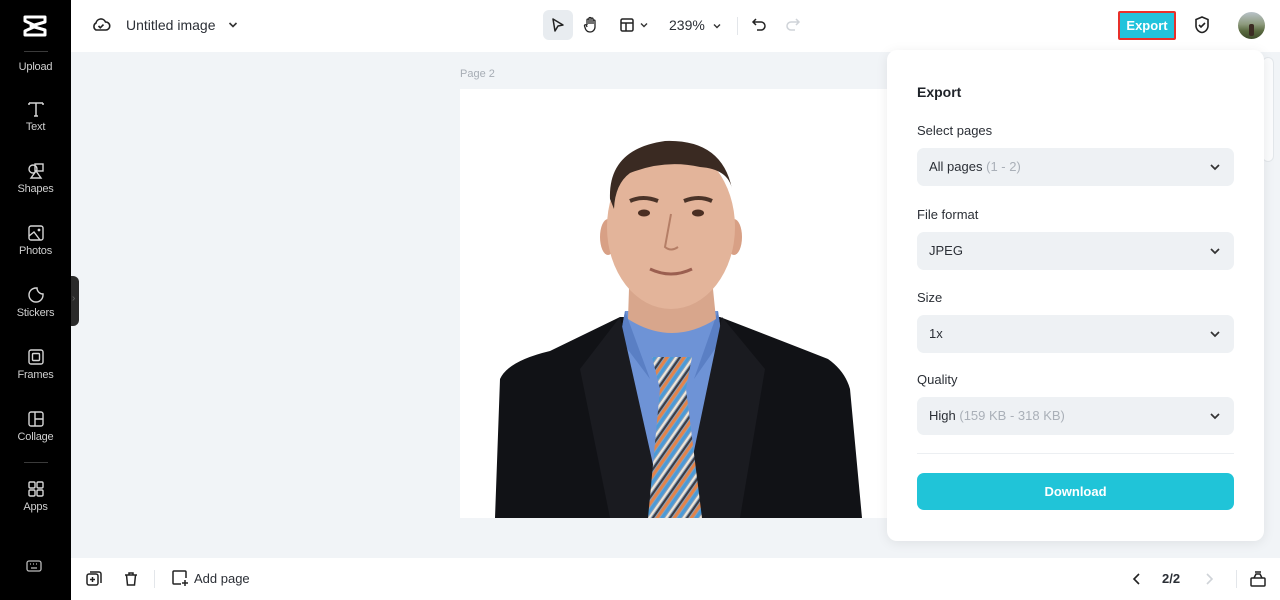 The height and width of the screenshot is (600, 1280). Describe the element at coordinates (94, 579) in the screenshot. I see `duplicate-page-icon` at that location.